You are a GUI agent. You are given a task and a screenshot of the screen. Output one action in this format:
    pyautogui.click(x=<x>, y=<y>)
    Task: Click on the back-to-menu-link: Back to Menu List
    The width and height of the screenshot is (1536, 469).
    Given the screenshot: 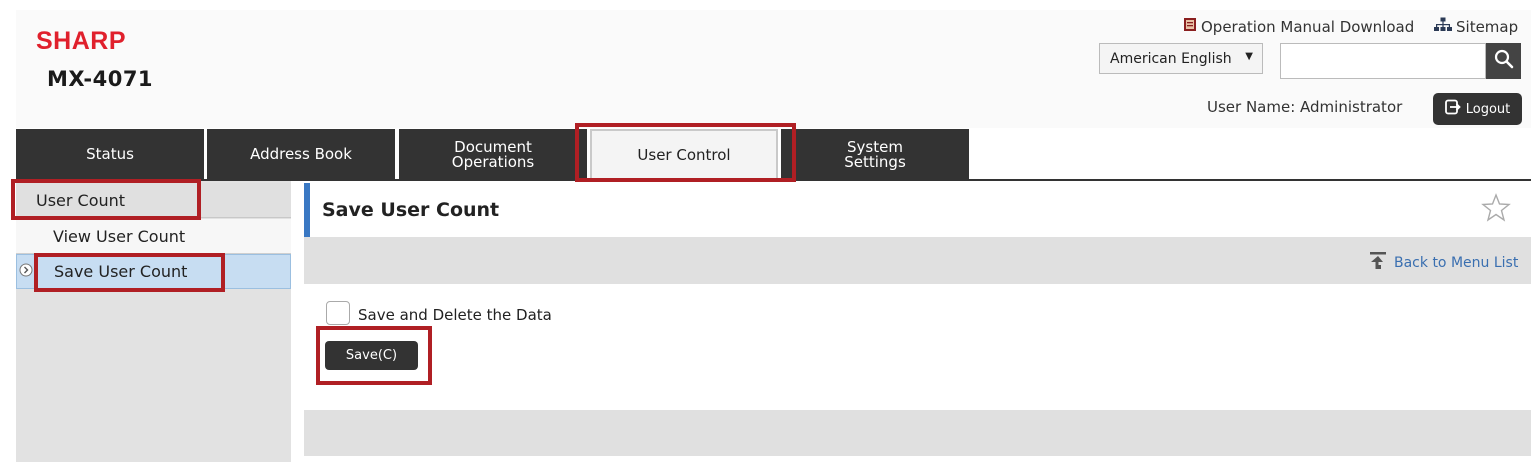 What is the action you would take?
    pyautogui.click(x=1443, y=263)
    